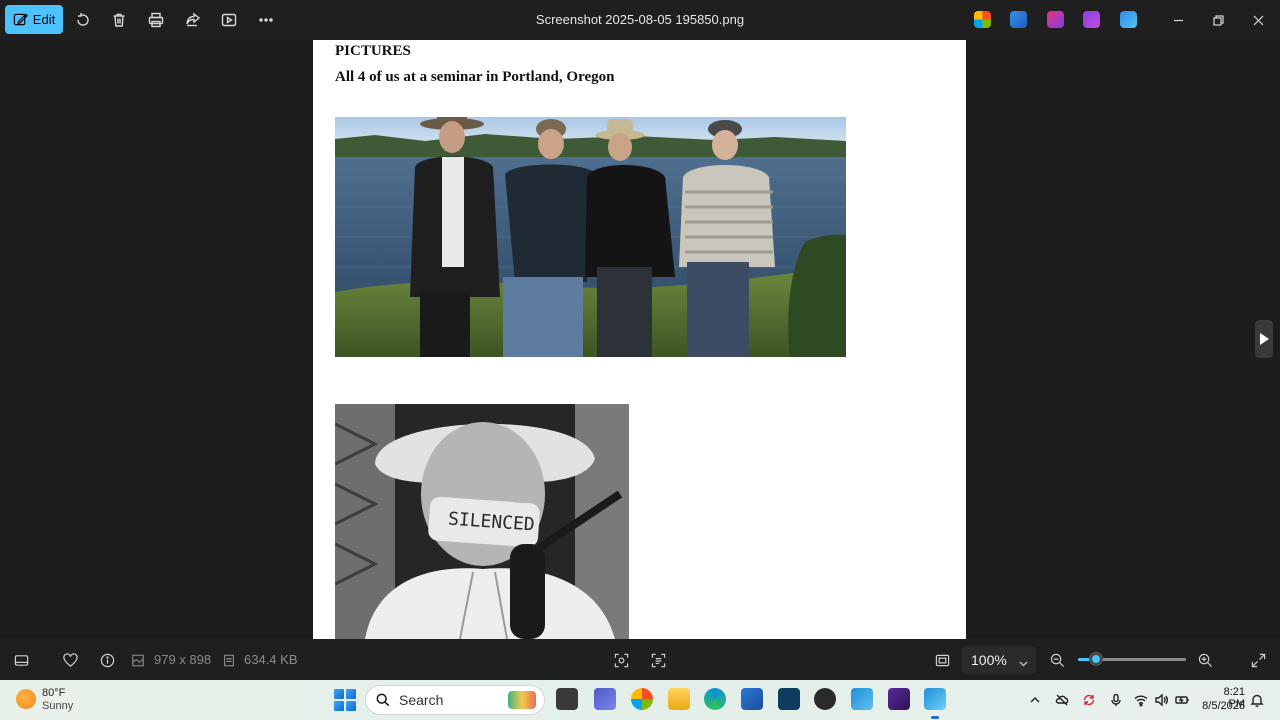 The width and height of the screenshot is (1280, 720). I want to click on task-view-icon, so click(567, 699).